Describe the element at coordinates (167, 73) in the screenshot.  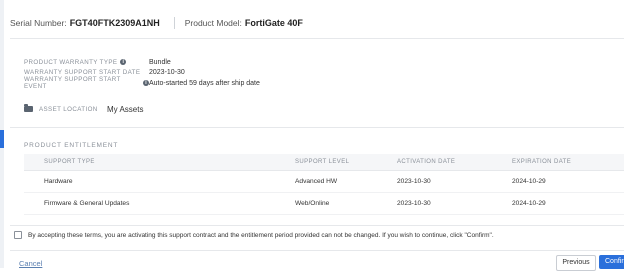
I see `support-start-date-value: 2023-10-30` at that location.